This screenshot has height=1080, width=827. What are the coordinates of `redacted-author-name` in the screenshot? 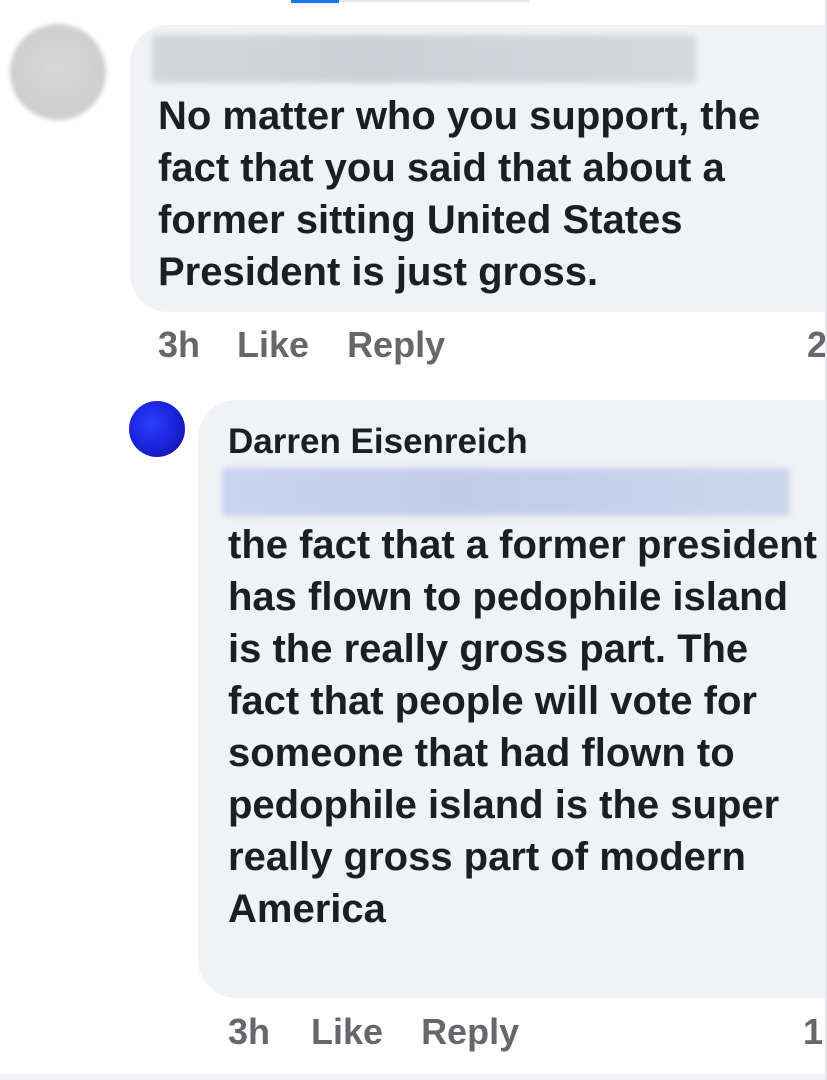 It's located at (424, 59).